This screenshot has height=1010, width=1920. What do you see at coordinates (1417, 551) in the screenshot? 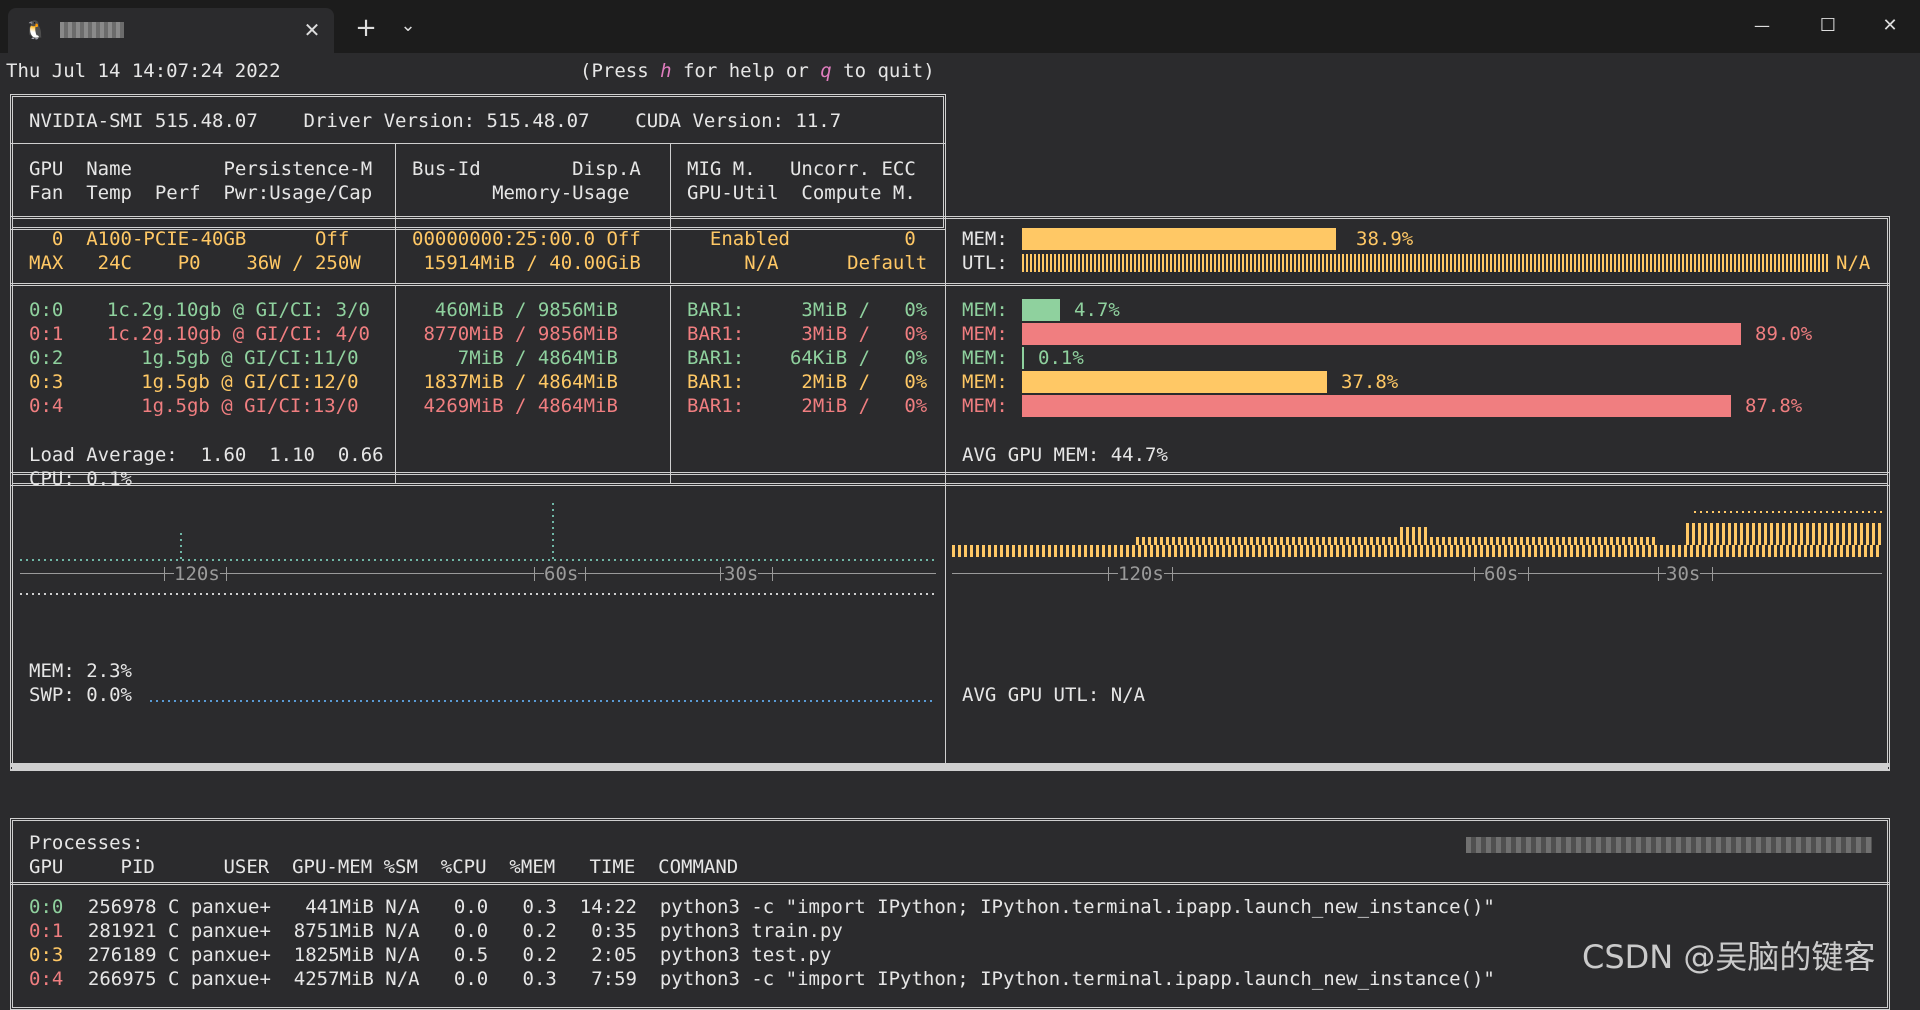
I see `avg-gpu-mem-history-base` at bounding box center [1417, 551].